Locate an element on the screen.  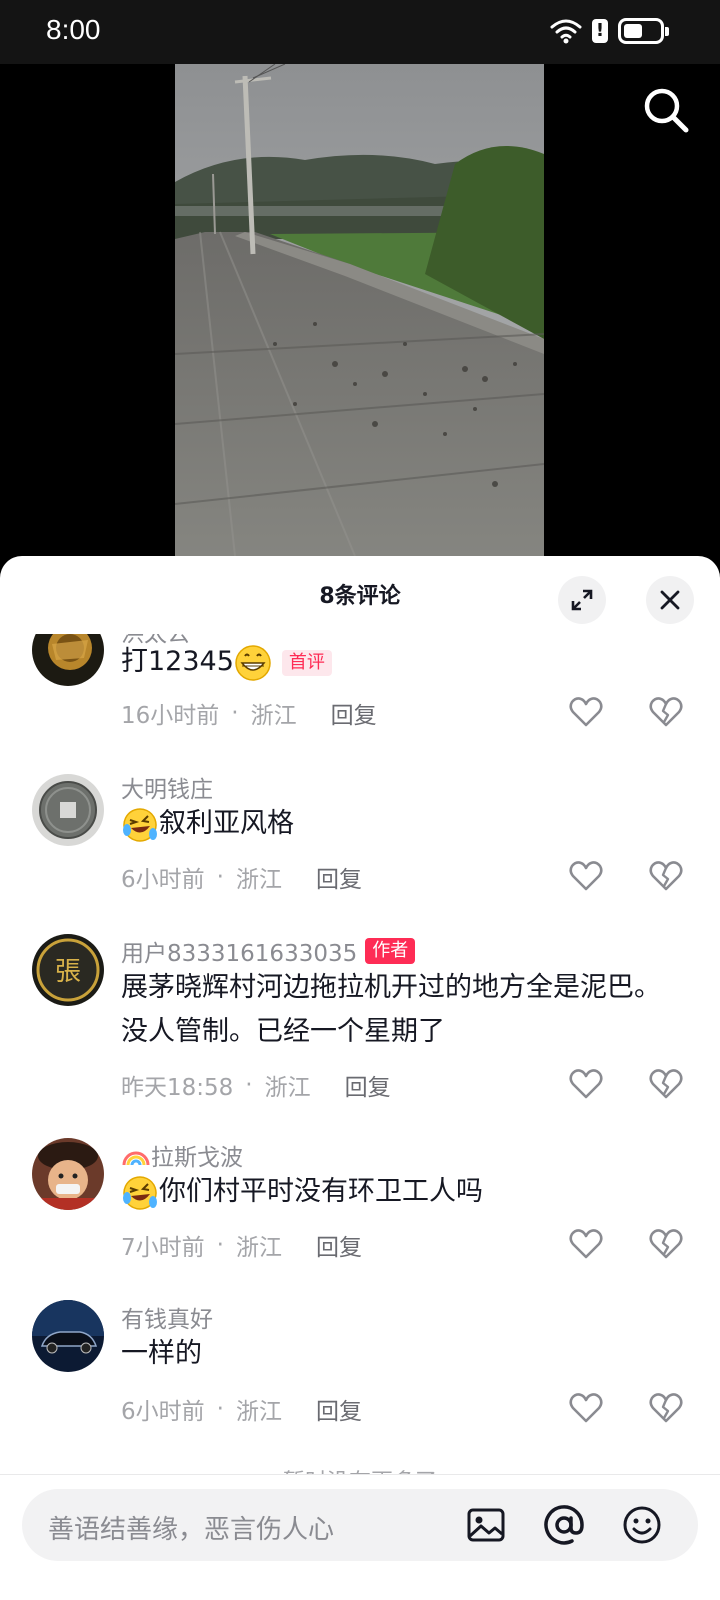
status-time: 8:00 is located at coordinates (73, 29).